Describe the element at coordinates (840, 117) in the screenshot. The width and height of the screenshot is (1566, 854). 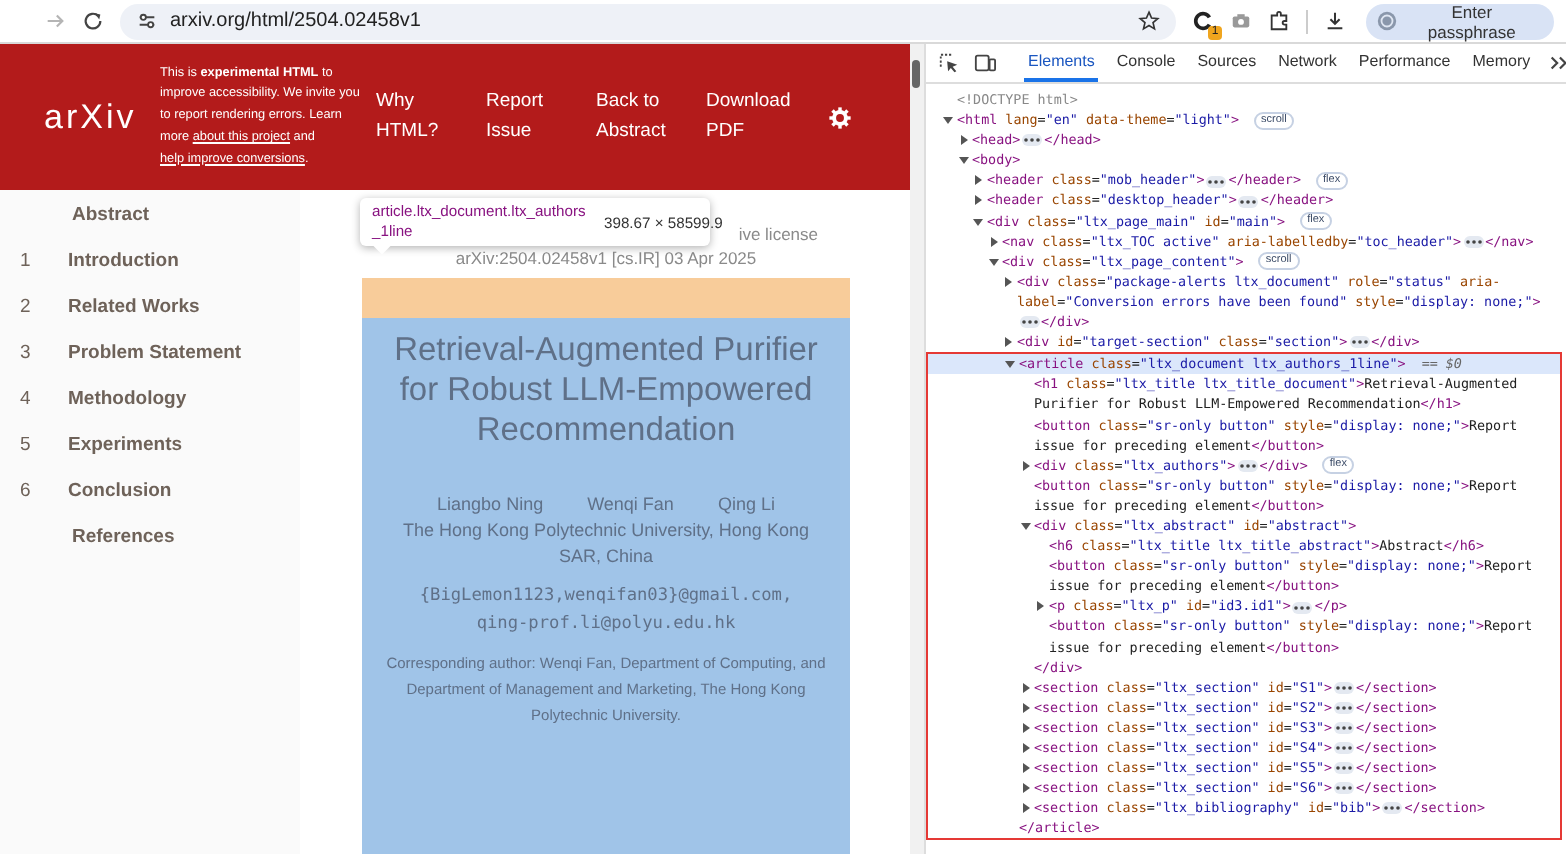
I see `theme-settings-icon` at that location.